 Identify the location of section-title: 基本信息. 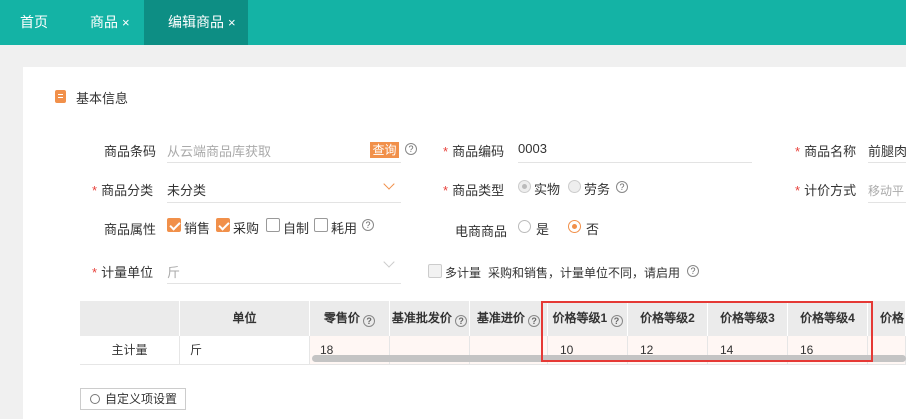
(102, 98).